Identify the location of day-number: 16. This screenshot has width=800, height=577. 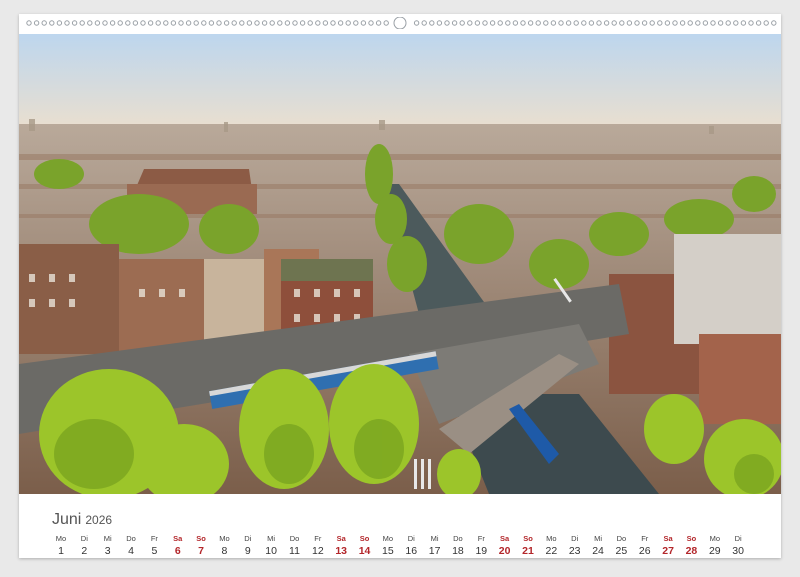
(411, 551).